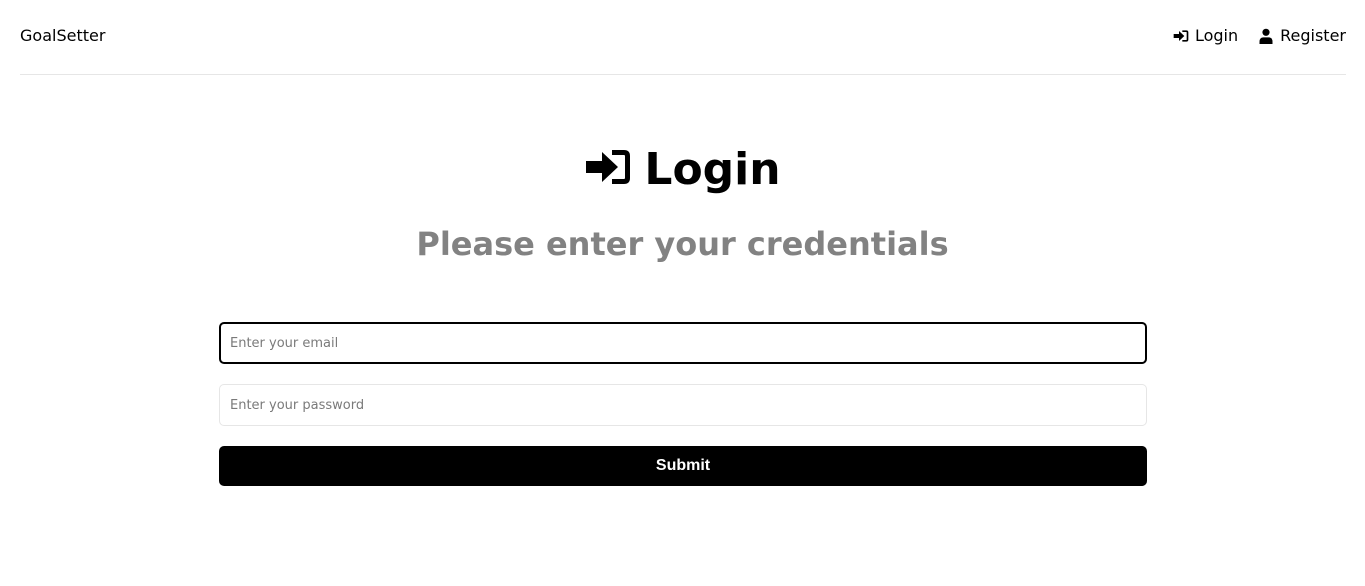  I want to click on nav-login-link: Login, so click(1205, 35).